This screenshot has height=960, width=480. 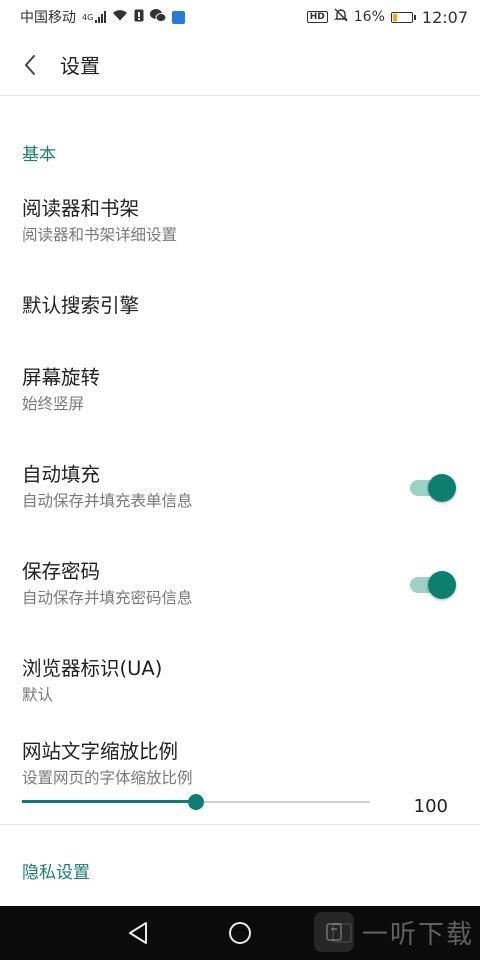 I want to click on setting-title: 自动填充, so click(x=61, y=474).